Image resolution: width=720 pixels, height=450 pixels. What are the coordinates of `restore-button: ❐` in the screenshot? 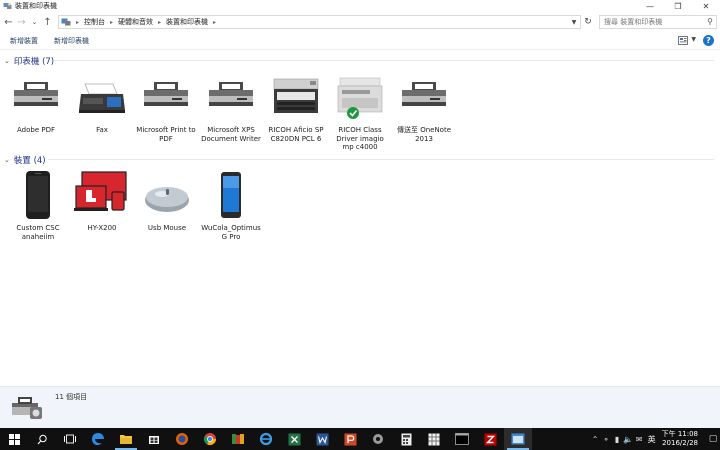 It's located at (678, 6).